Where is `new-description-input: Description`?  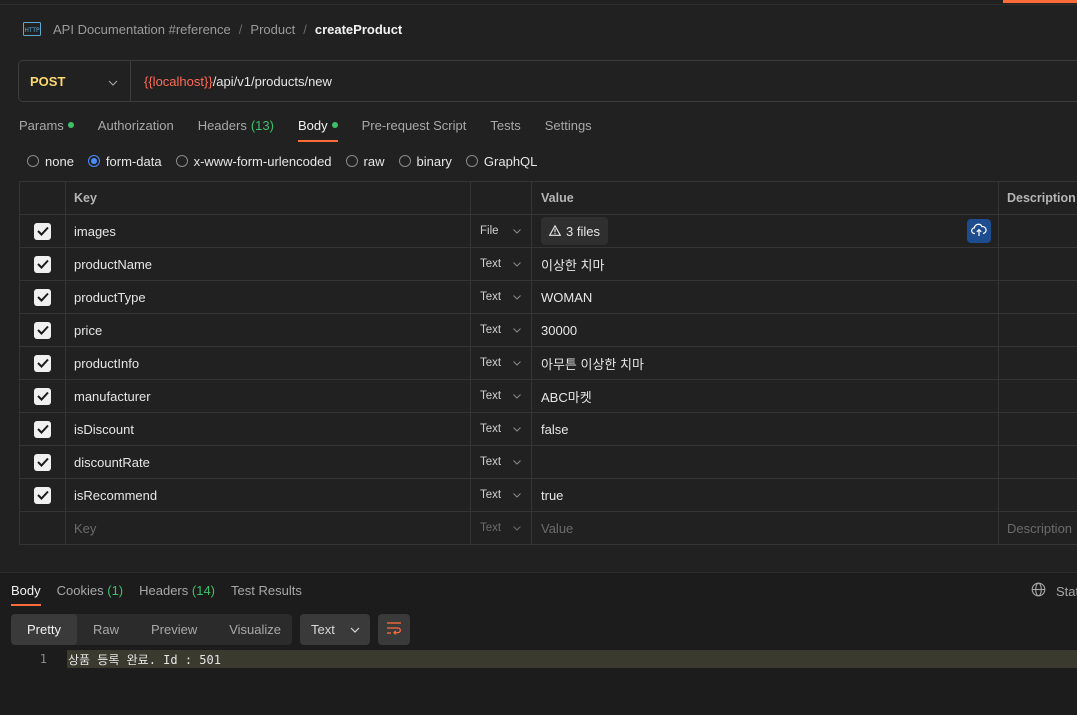 new-description-input: Description is located at coordinates (1037, 528).